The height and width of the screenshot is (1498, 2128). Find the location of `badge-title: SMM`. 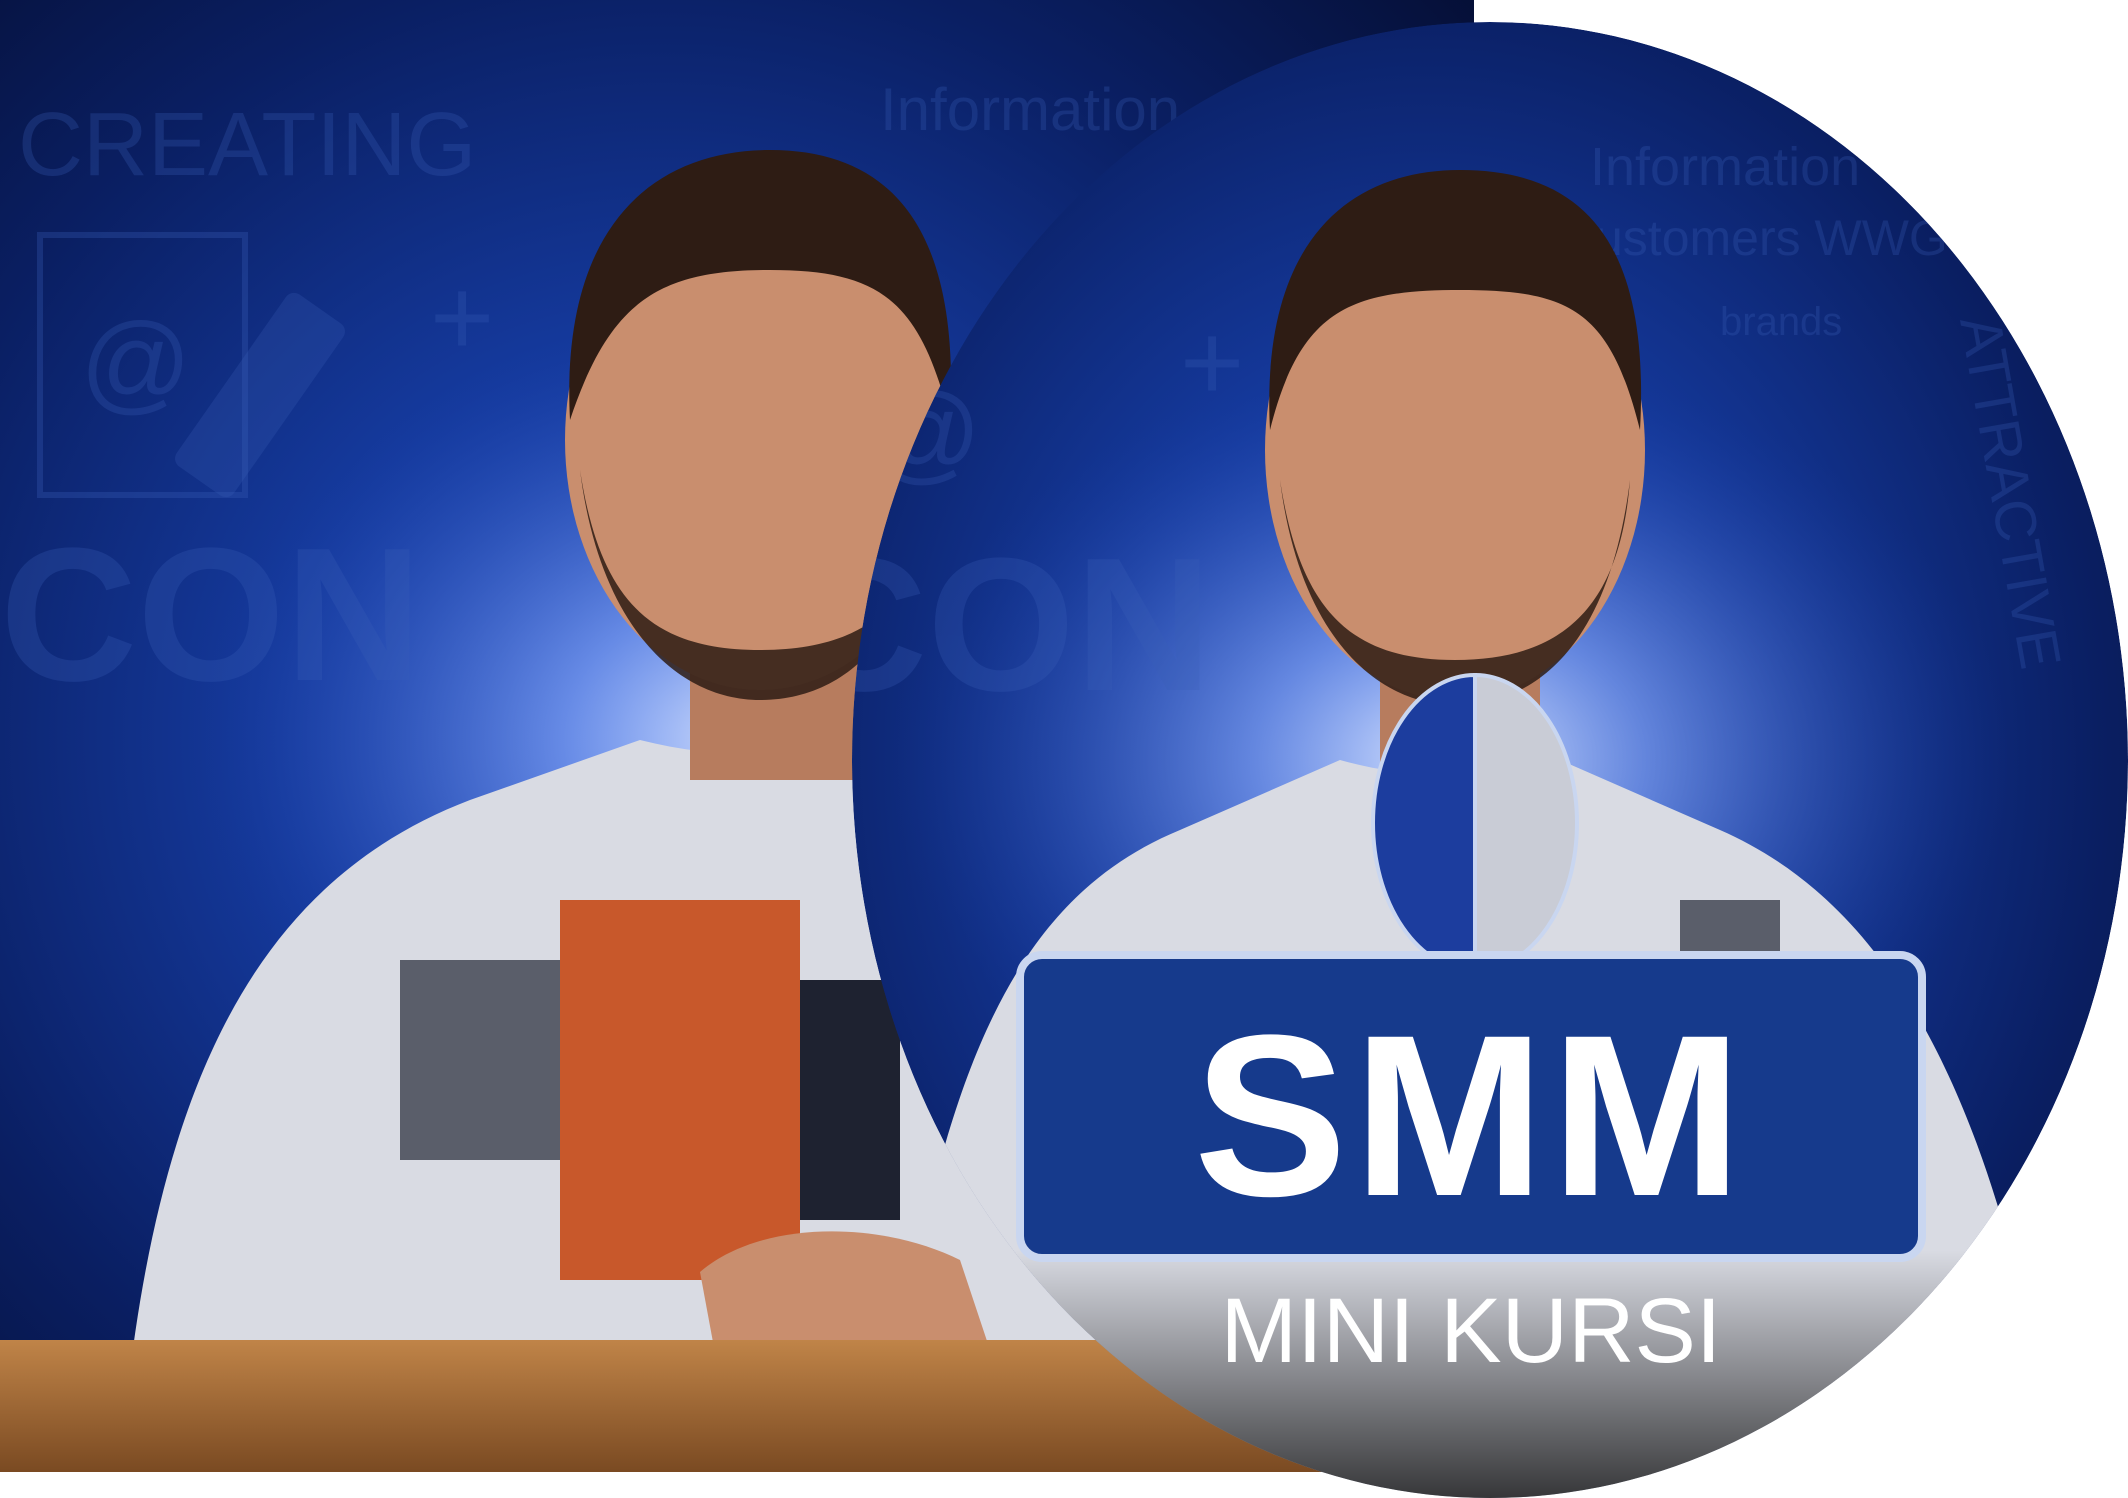

badge-title: SMM is located at coordinates (1471, 1115).